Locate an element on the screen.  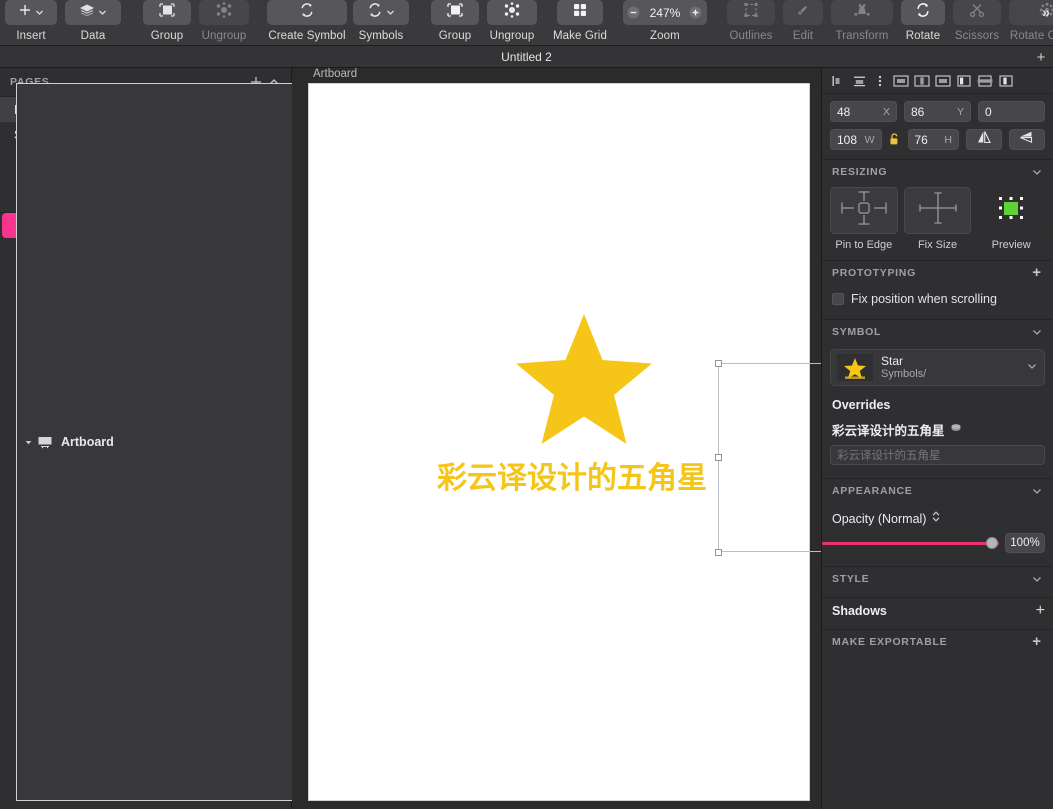
flip-horizontal-button is located at coordinates (984, 139).